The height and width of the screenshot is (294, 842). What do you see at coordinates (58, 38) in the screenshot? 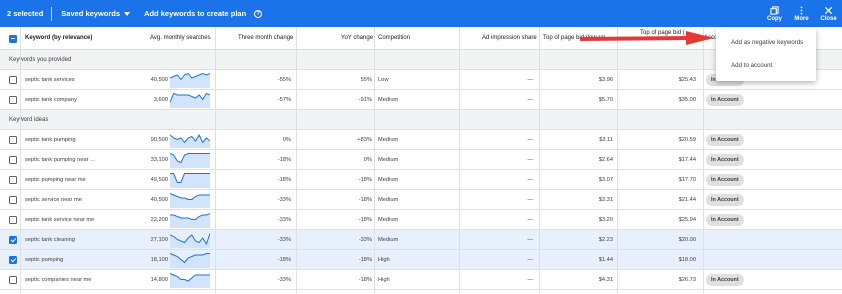
I see `col-keyword: Keyword (by relevance)` at bounding box center [58, 38].